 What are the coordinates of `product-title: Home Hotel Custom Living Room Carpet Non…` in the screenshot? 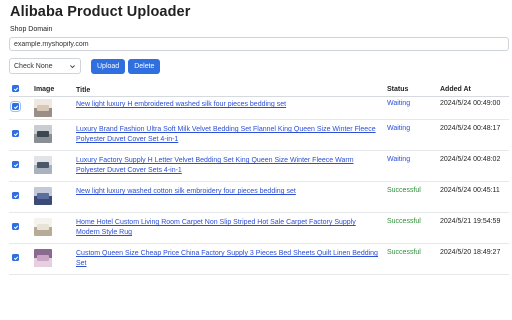 It's located at (228, 228).